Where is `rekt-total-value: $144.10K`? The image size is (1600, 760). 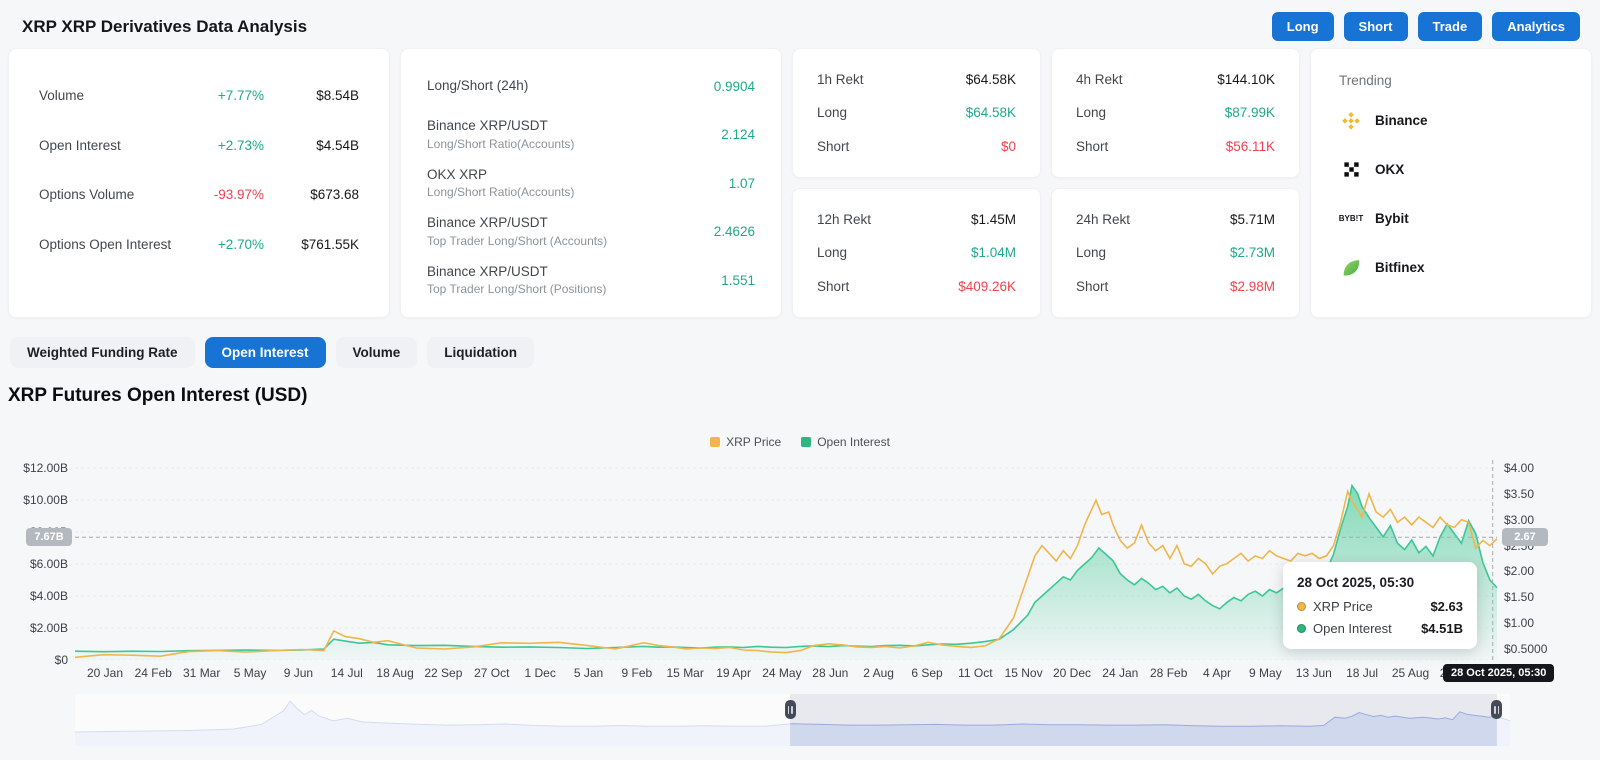 rekt-total-value: $144.10K is located at coordinates (1246, 80).